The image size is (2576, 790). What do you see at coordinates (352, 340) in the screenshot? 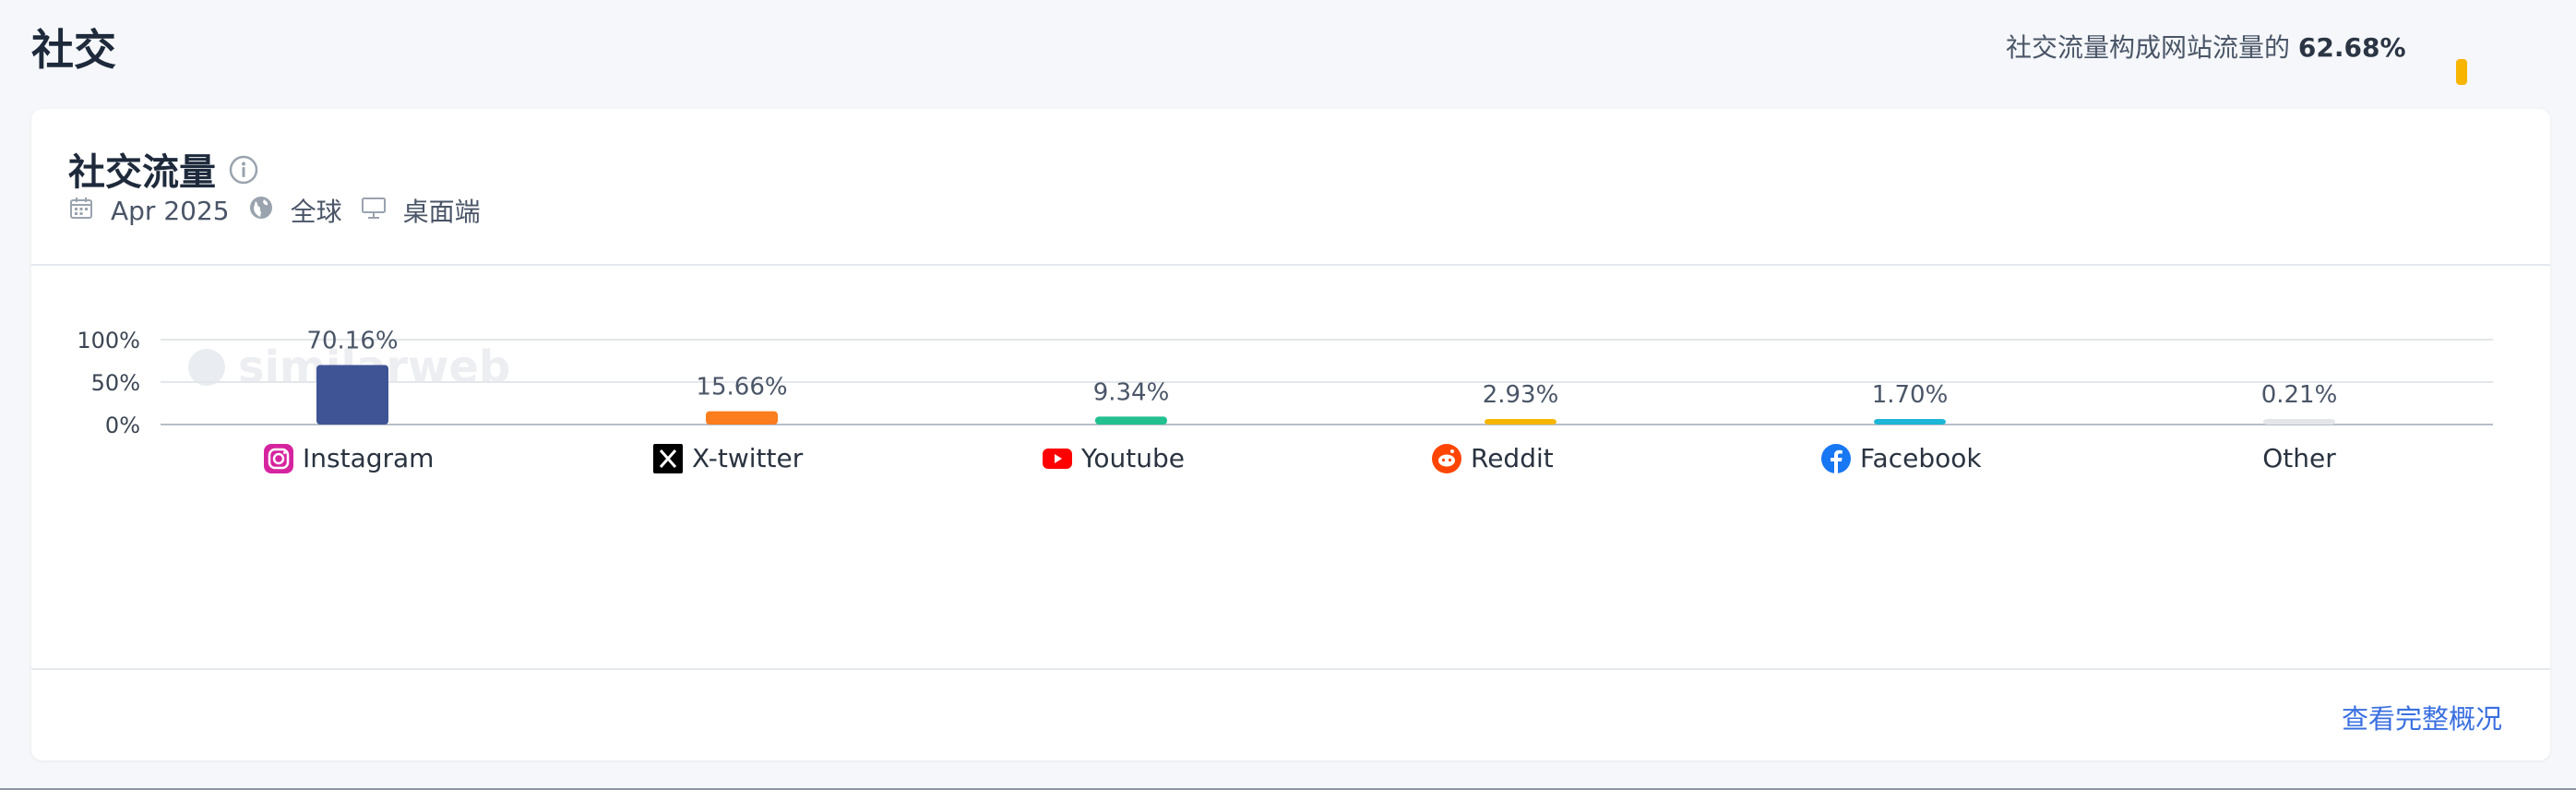
I see `data-label: 70.16%` at bounding box center [352, 340].